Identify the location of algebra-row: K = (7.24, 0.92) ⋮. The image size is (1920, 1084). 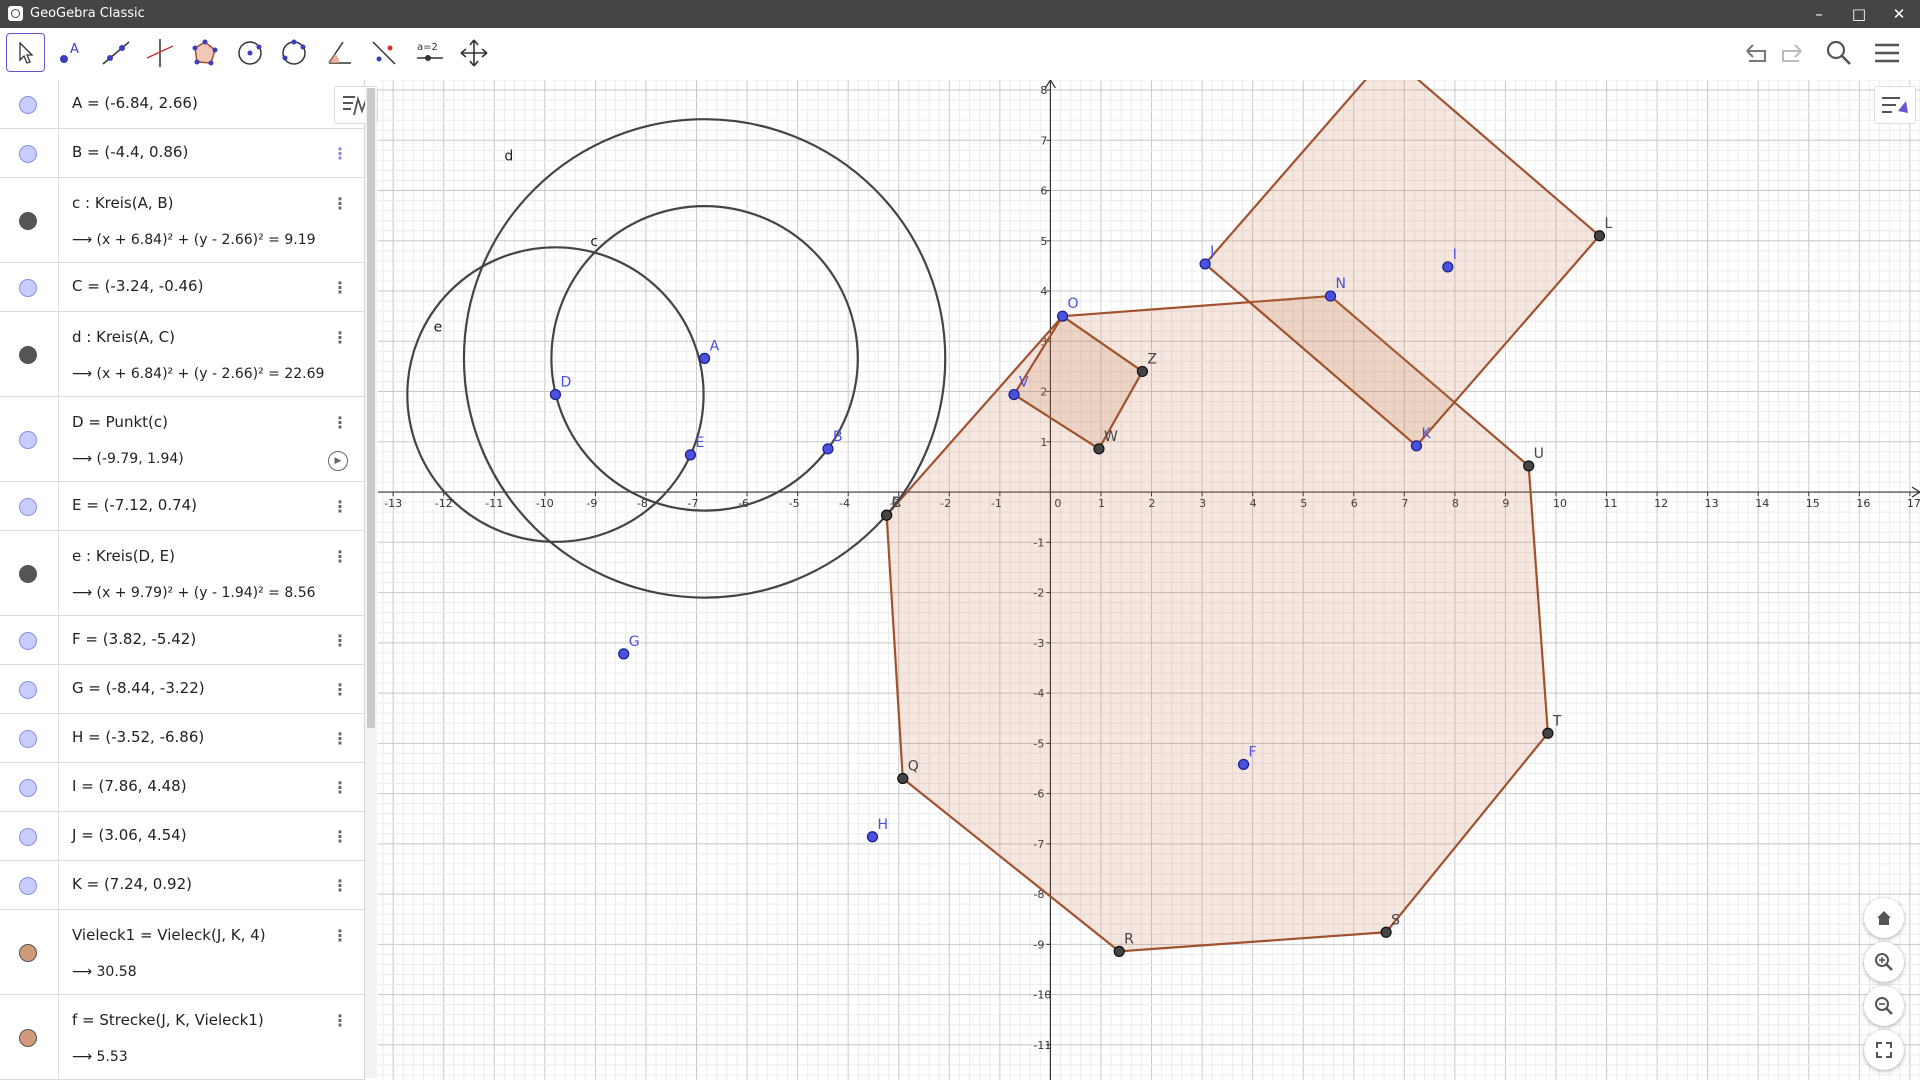
(182, 885).